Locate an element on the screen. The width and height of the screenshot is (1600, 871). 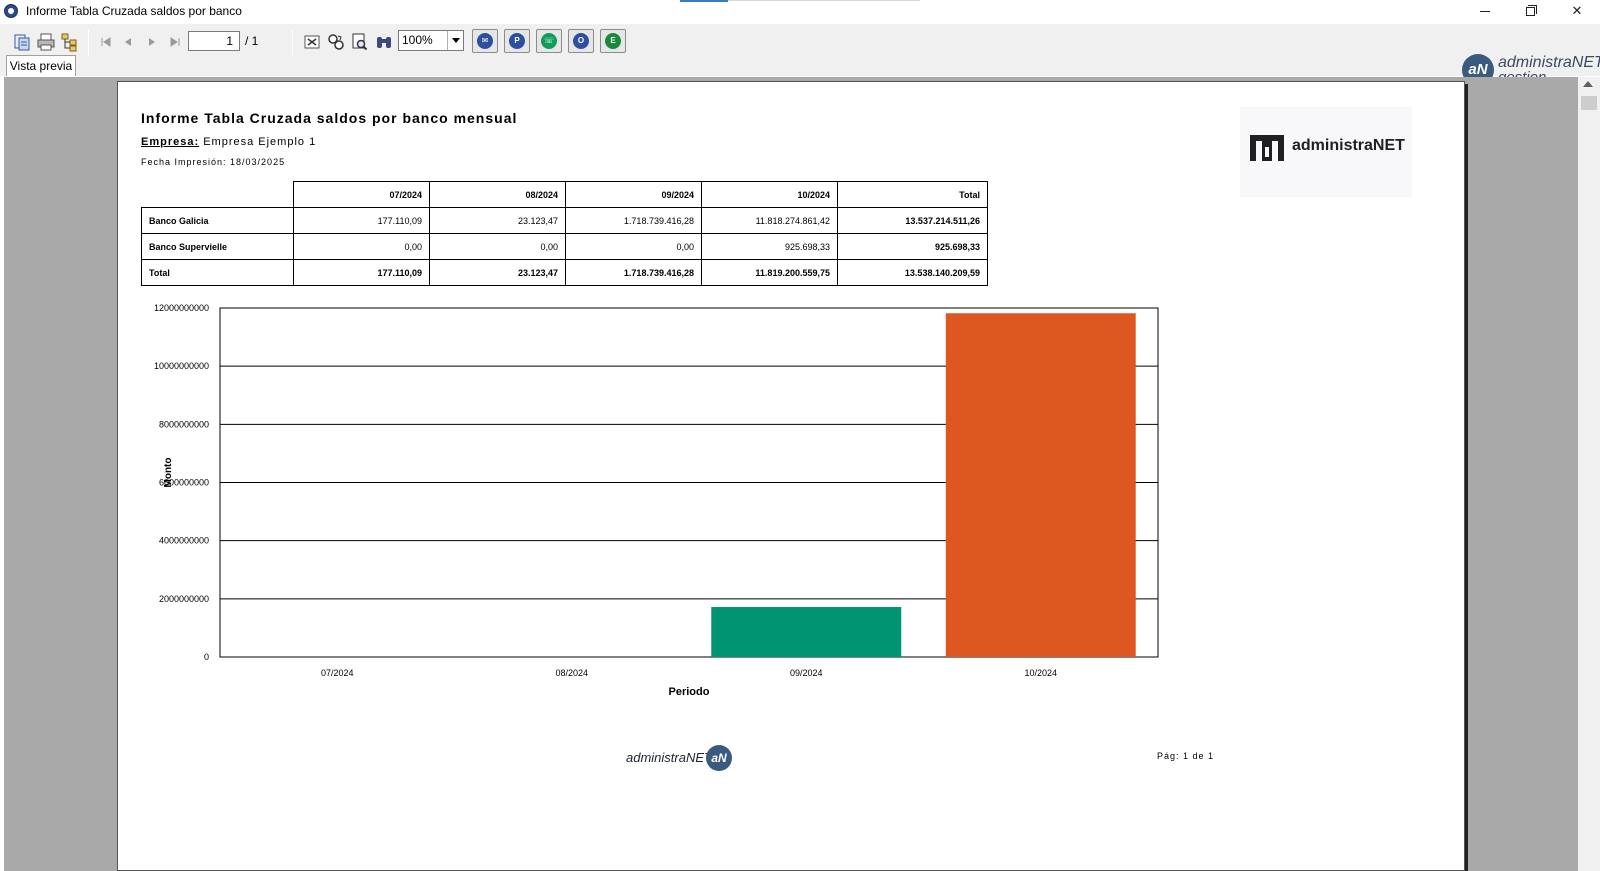
x-tick-label: 08/2024 is located at coordinates (571, 673).